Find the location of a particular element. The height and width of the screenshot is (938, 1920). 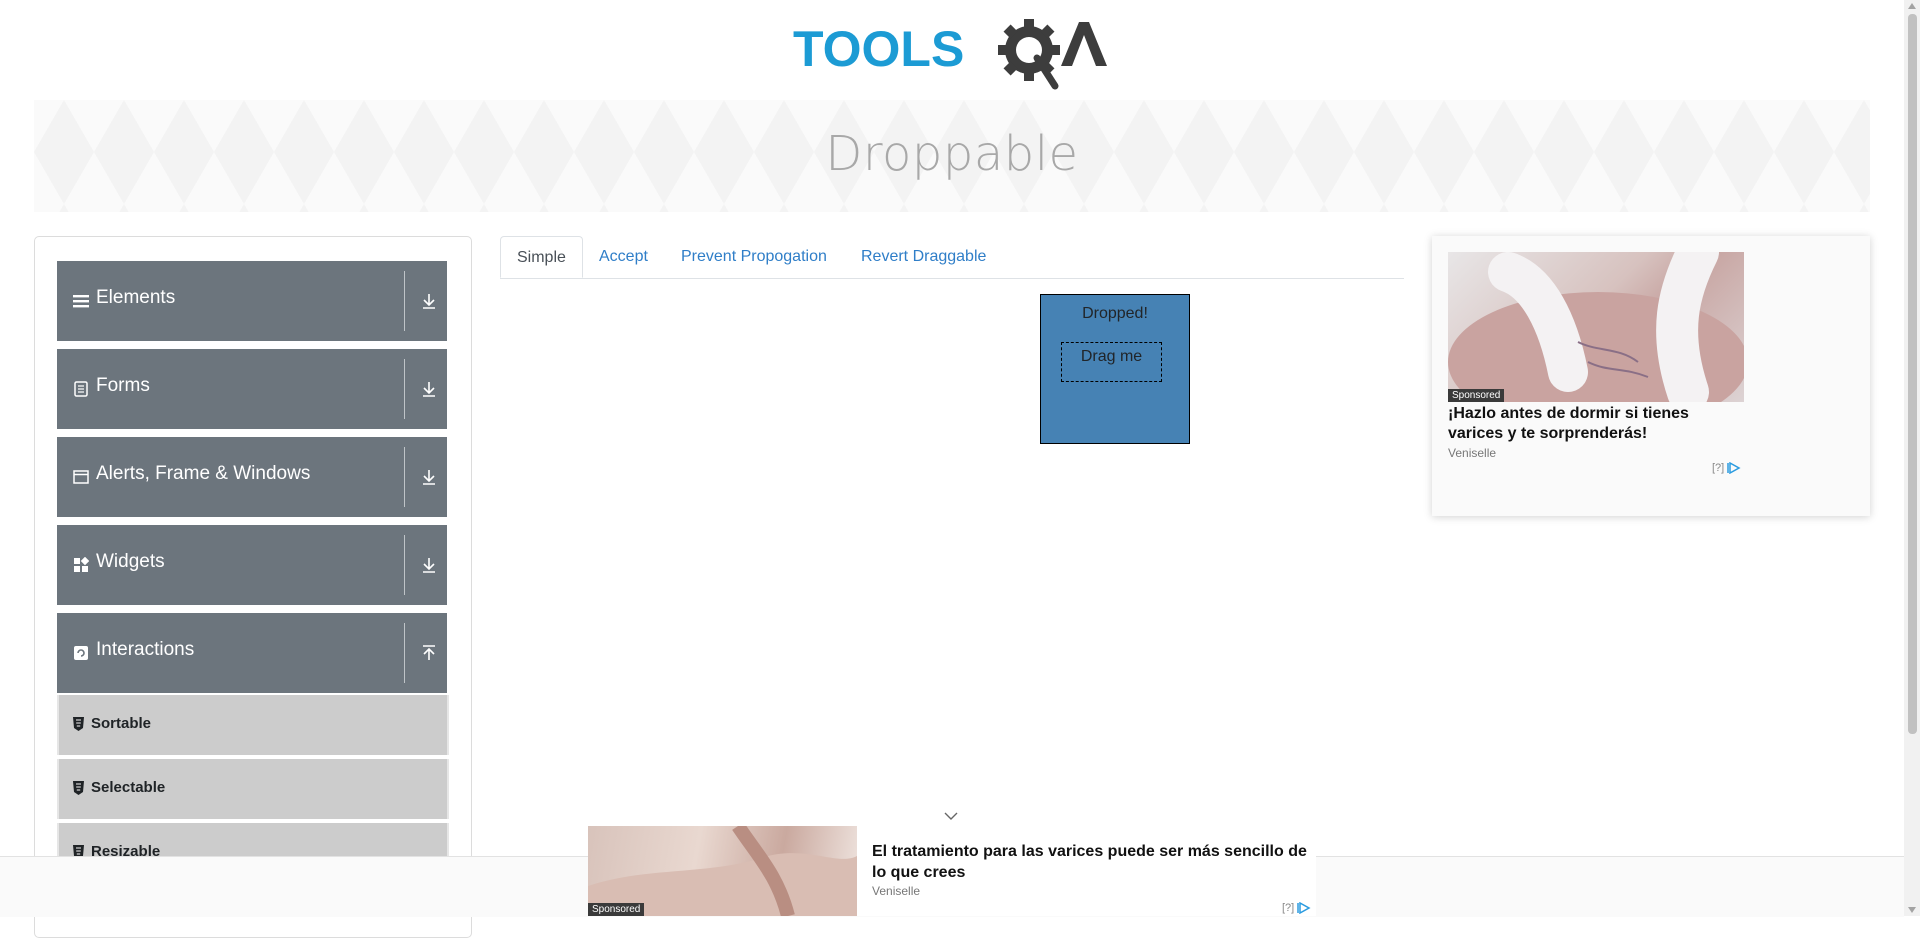

sidebar-group-elements: Elements is located at coordinates (252, 301).